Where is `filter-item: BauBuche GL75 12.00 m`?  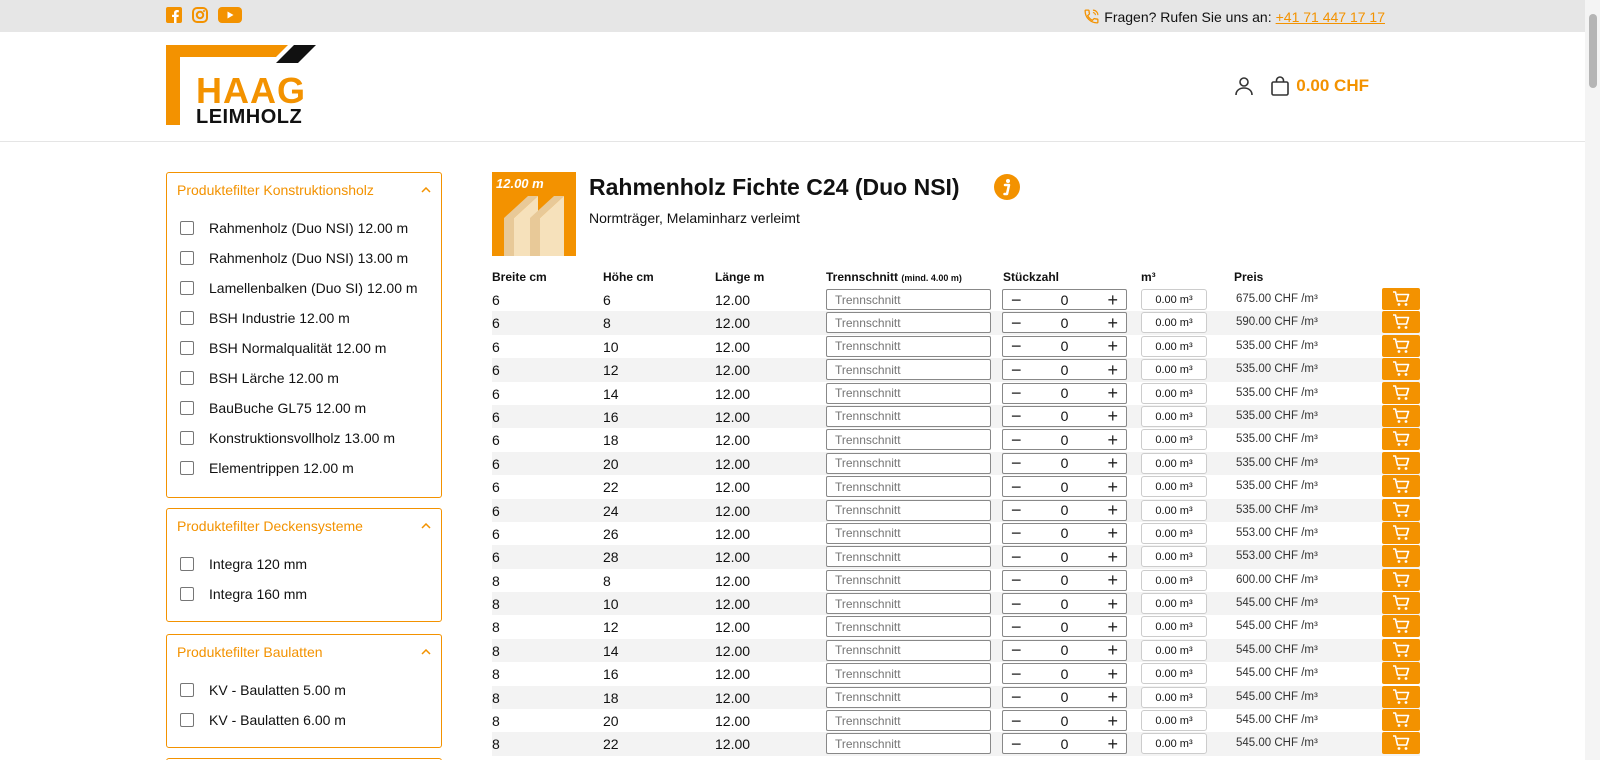
filter-item: BauBuche GL75 12.00 m is located at coordinates (304, 408).